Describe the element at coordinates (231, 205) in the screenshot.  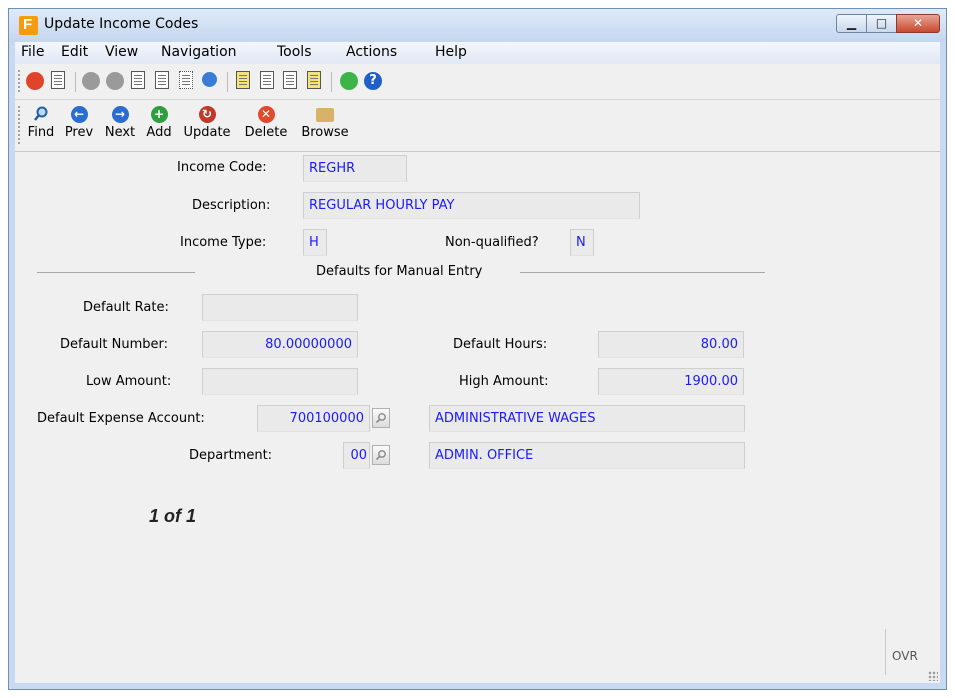
I see `description-label: Description:` at that location.